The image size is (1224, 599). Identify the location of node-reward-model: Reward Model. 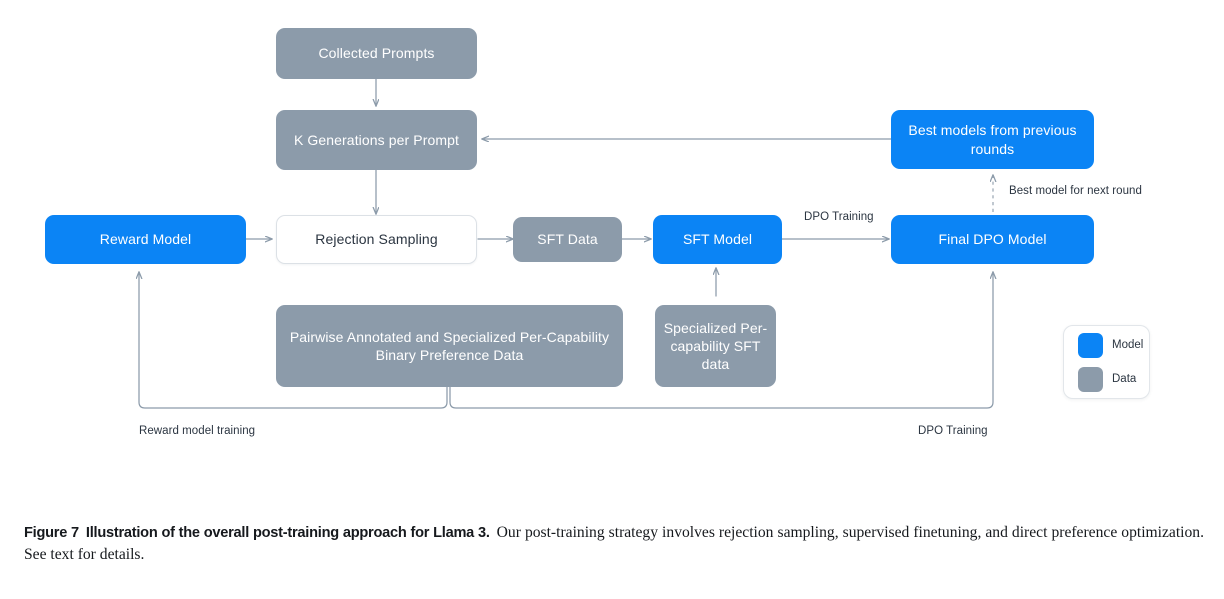
(145, 239).